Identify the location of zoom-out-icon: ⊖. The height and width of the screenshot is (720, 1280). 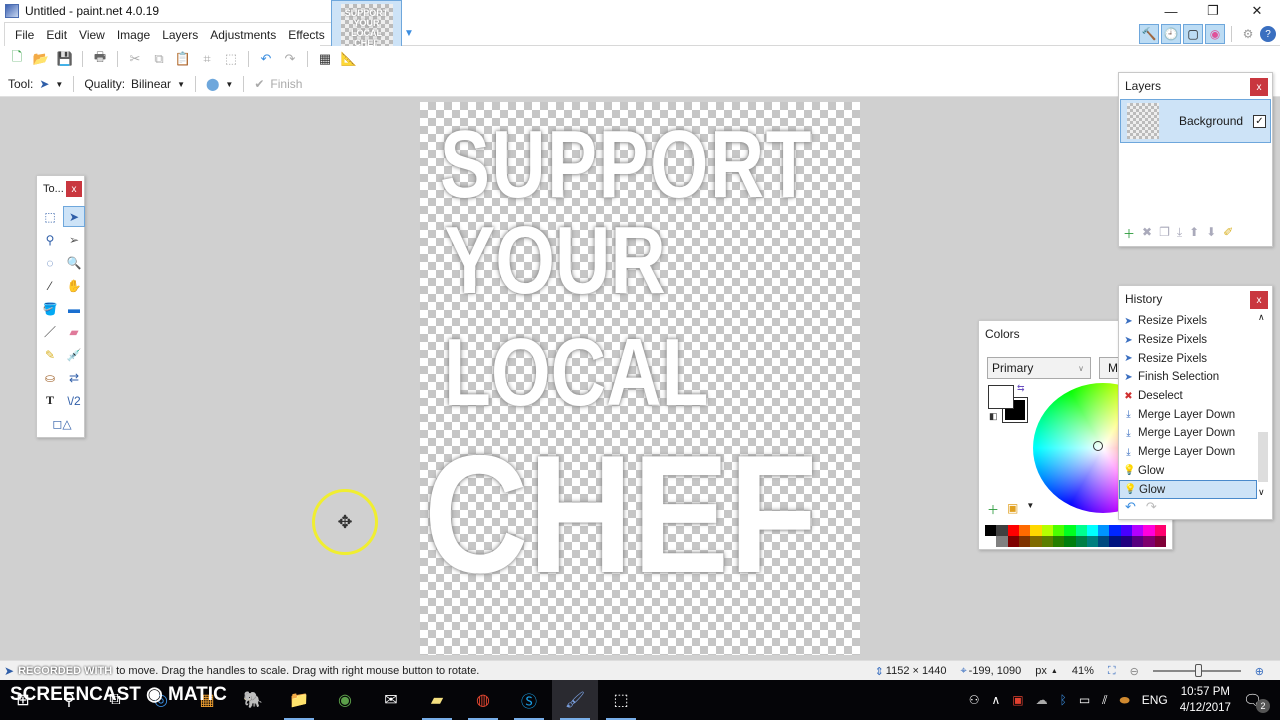
(1134, 671).